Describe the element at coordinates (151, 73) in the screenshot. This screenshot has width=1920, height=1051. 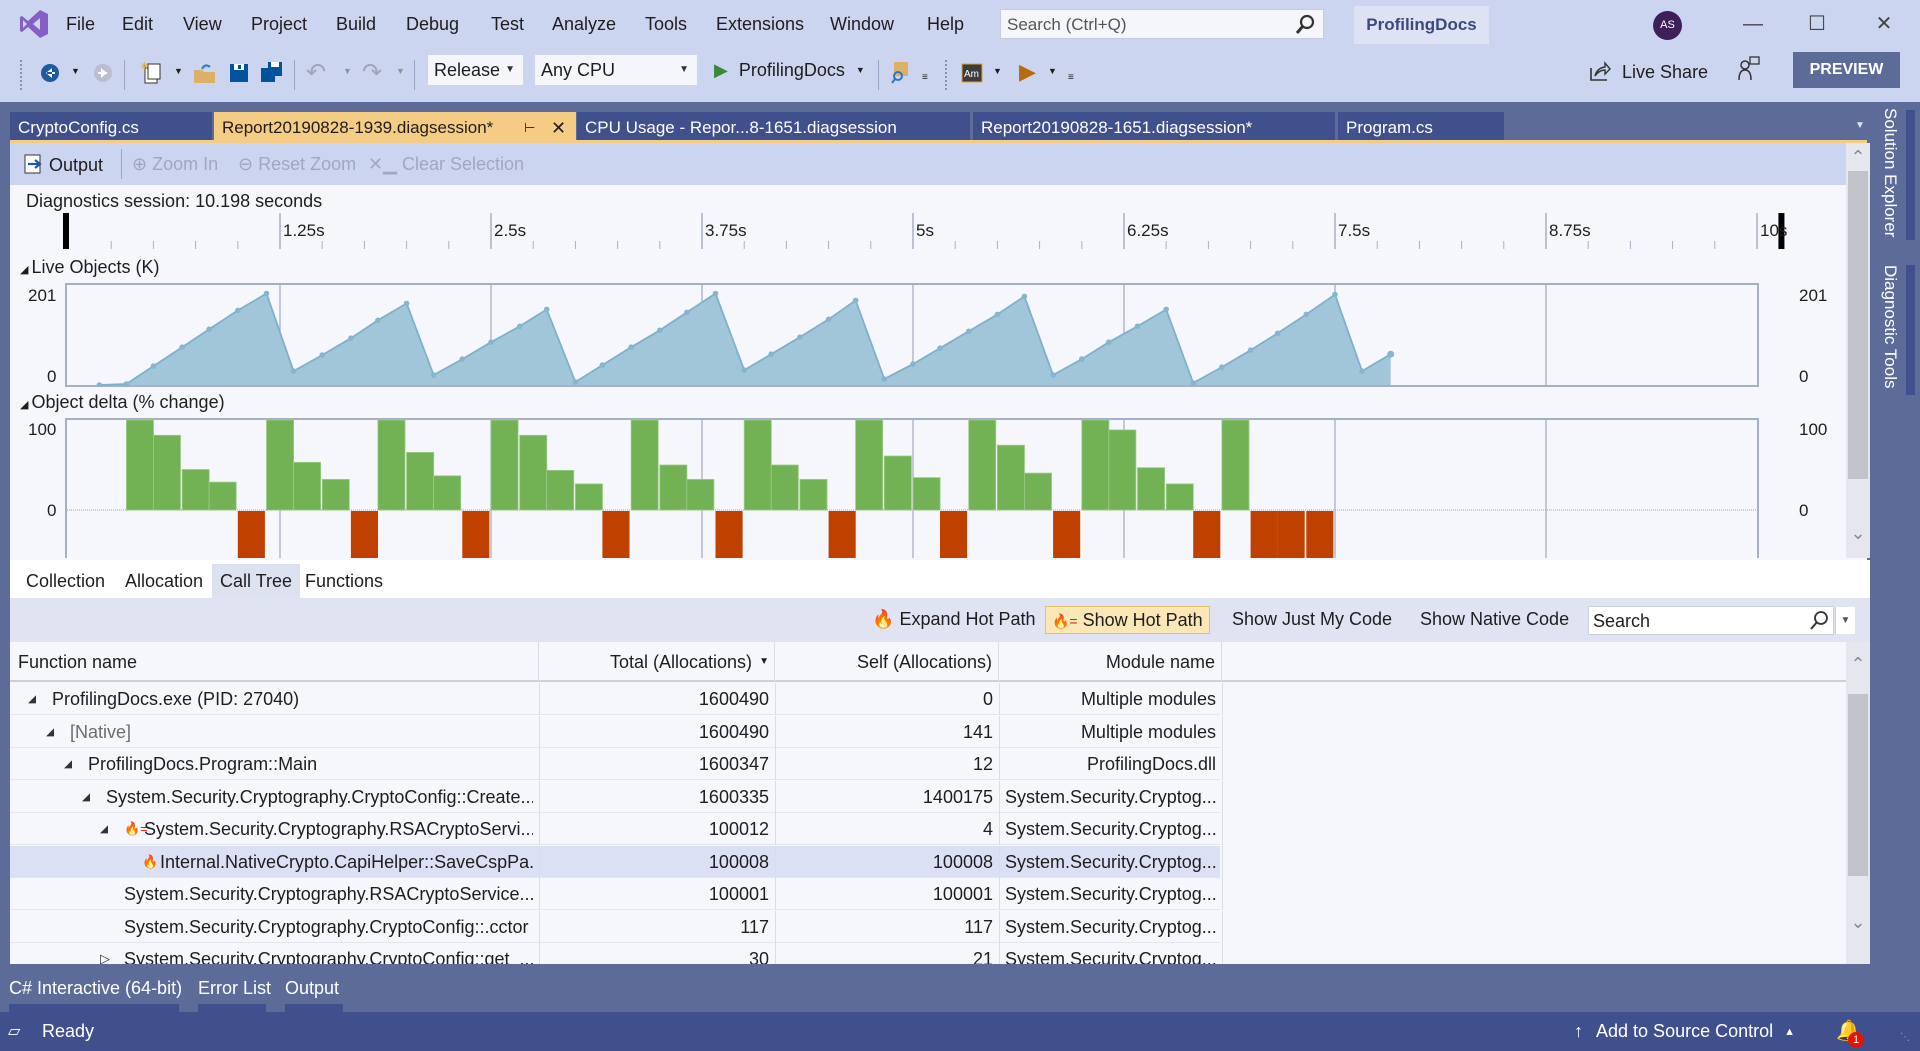
I see `new-project-icon: ✳` at that location.